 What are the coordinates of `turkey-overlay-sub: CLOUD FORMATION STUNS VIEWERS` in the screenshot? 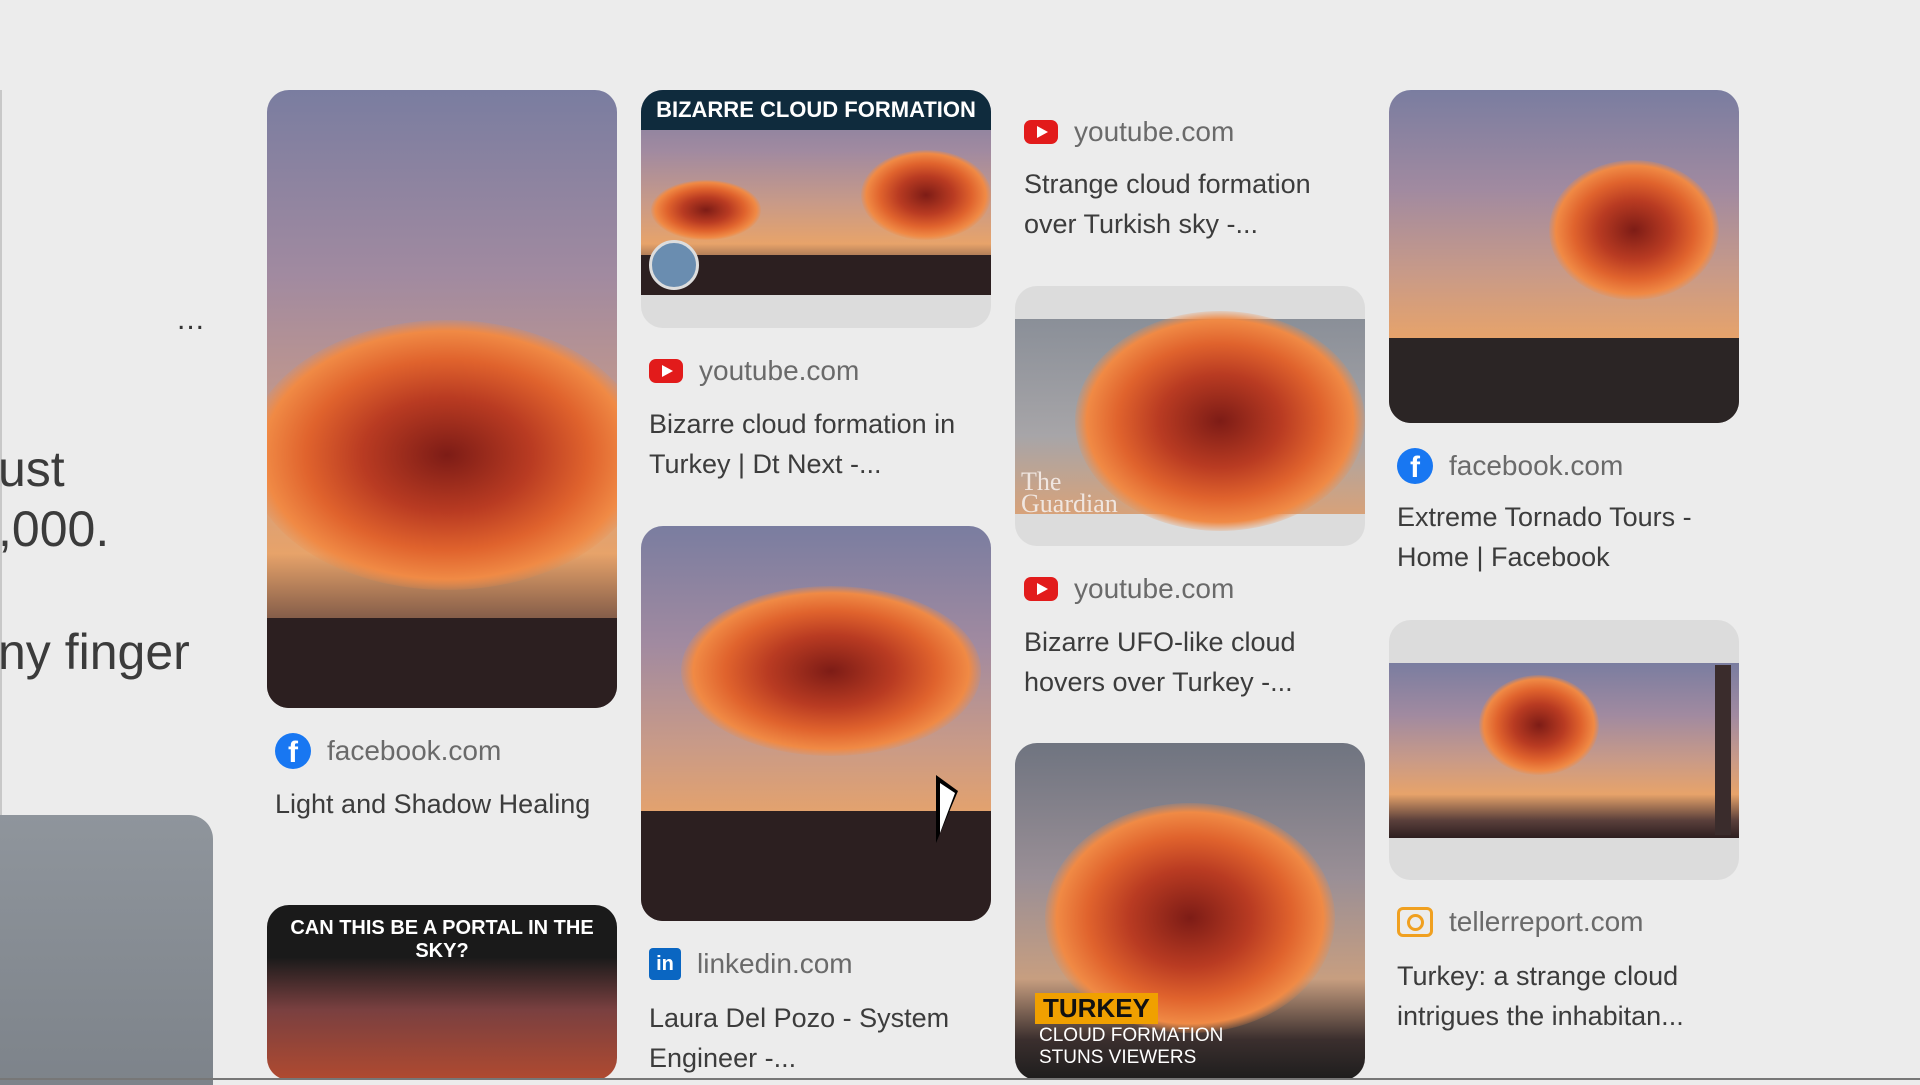 It's located at (1131, 1046).